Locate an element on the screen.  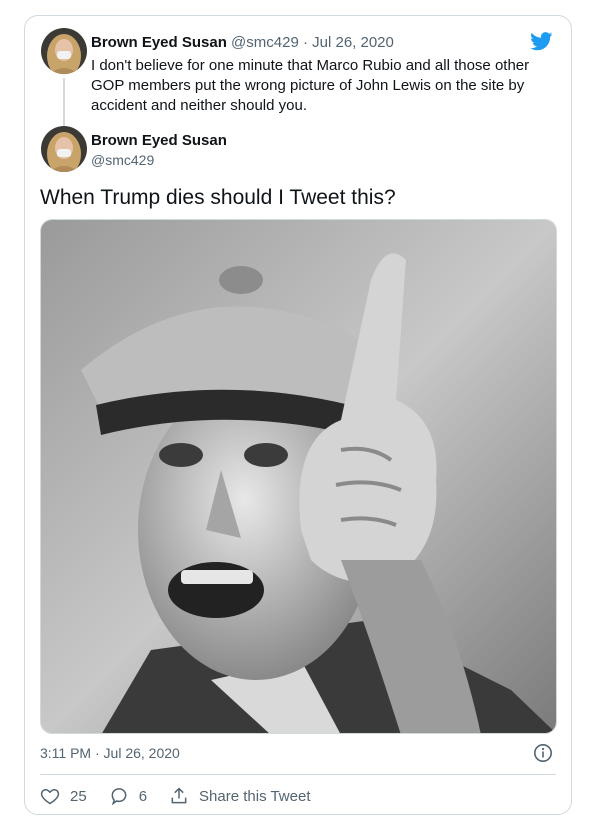
divider is located at coordinates (298, 774).